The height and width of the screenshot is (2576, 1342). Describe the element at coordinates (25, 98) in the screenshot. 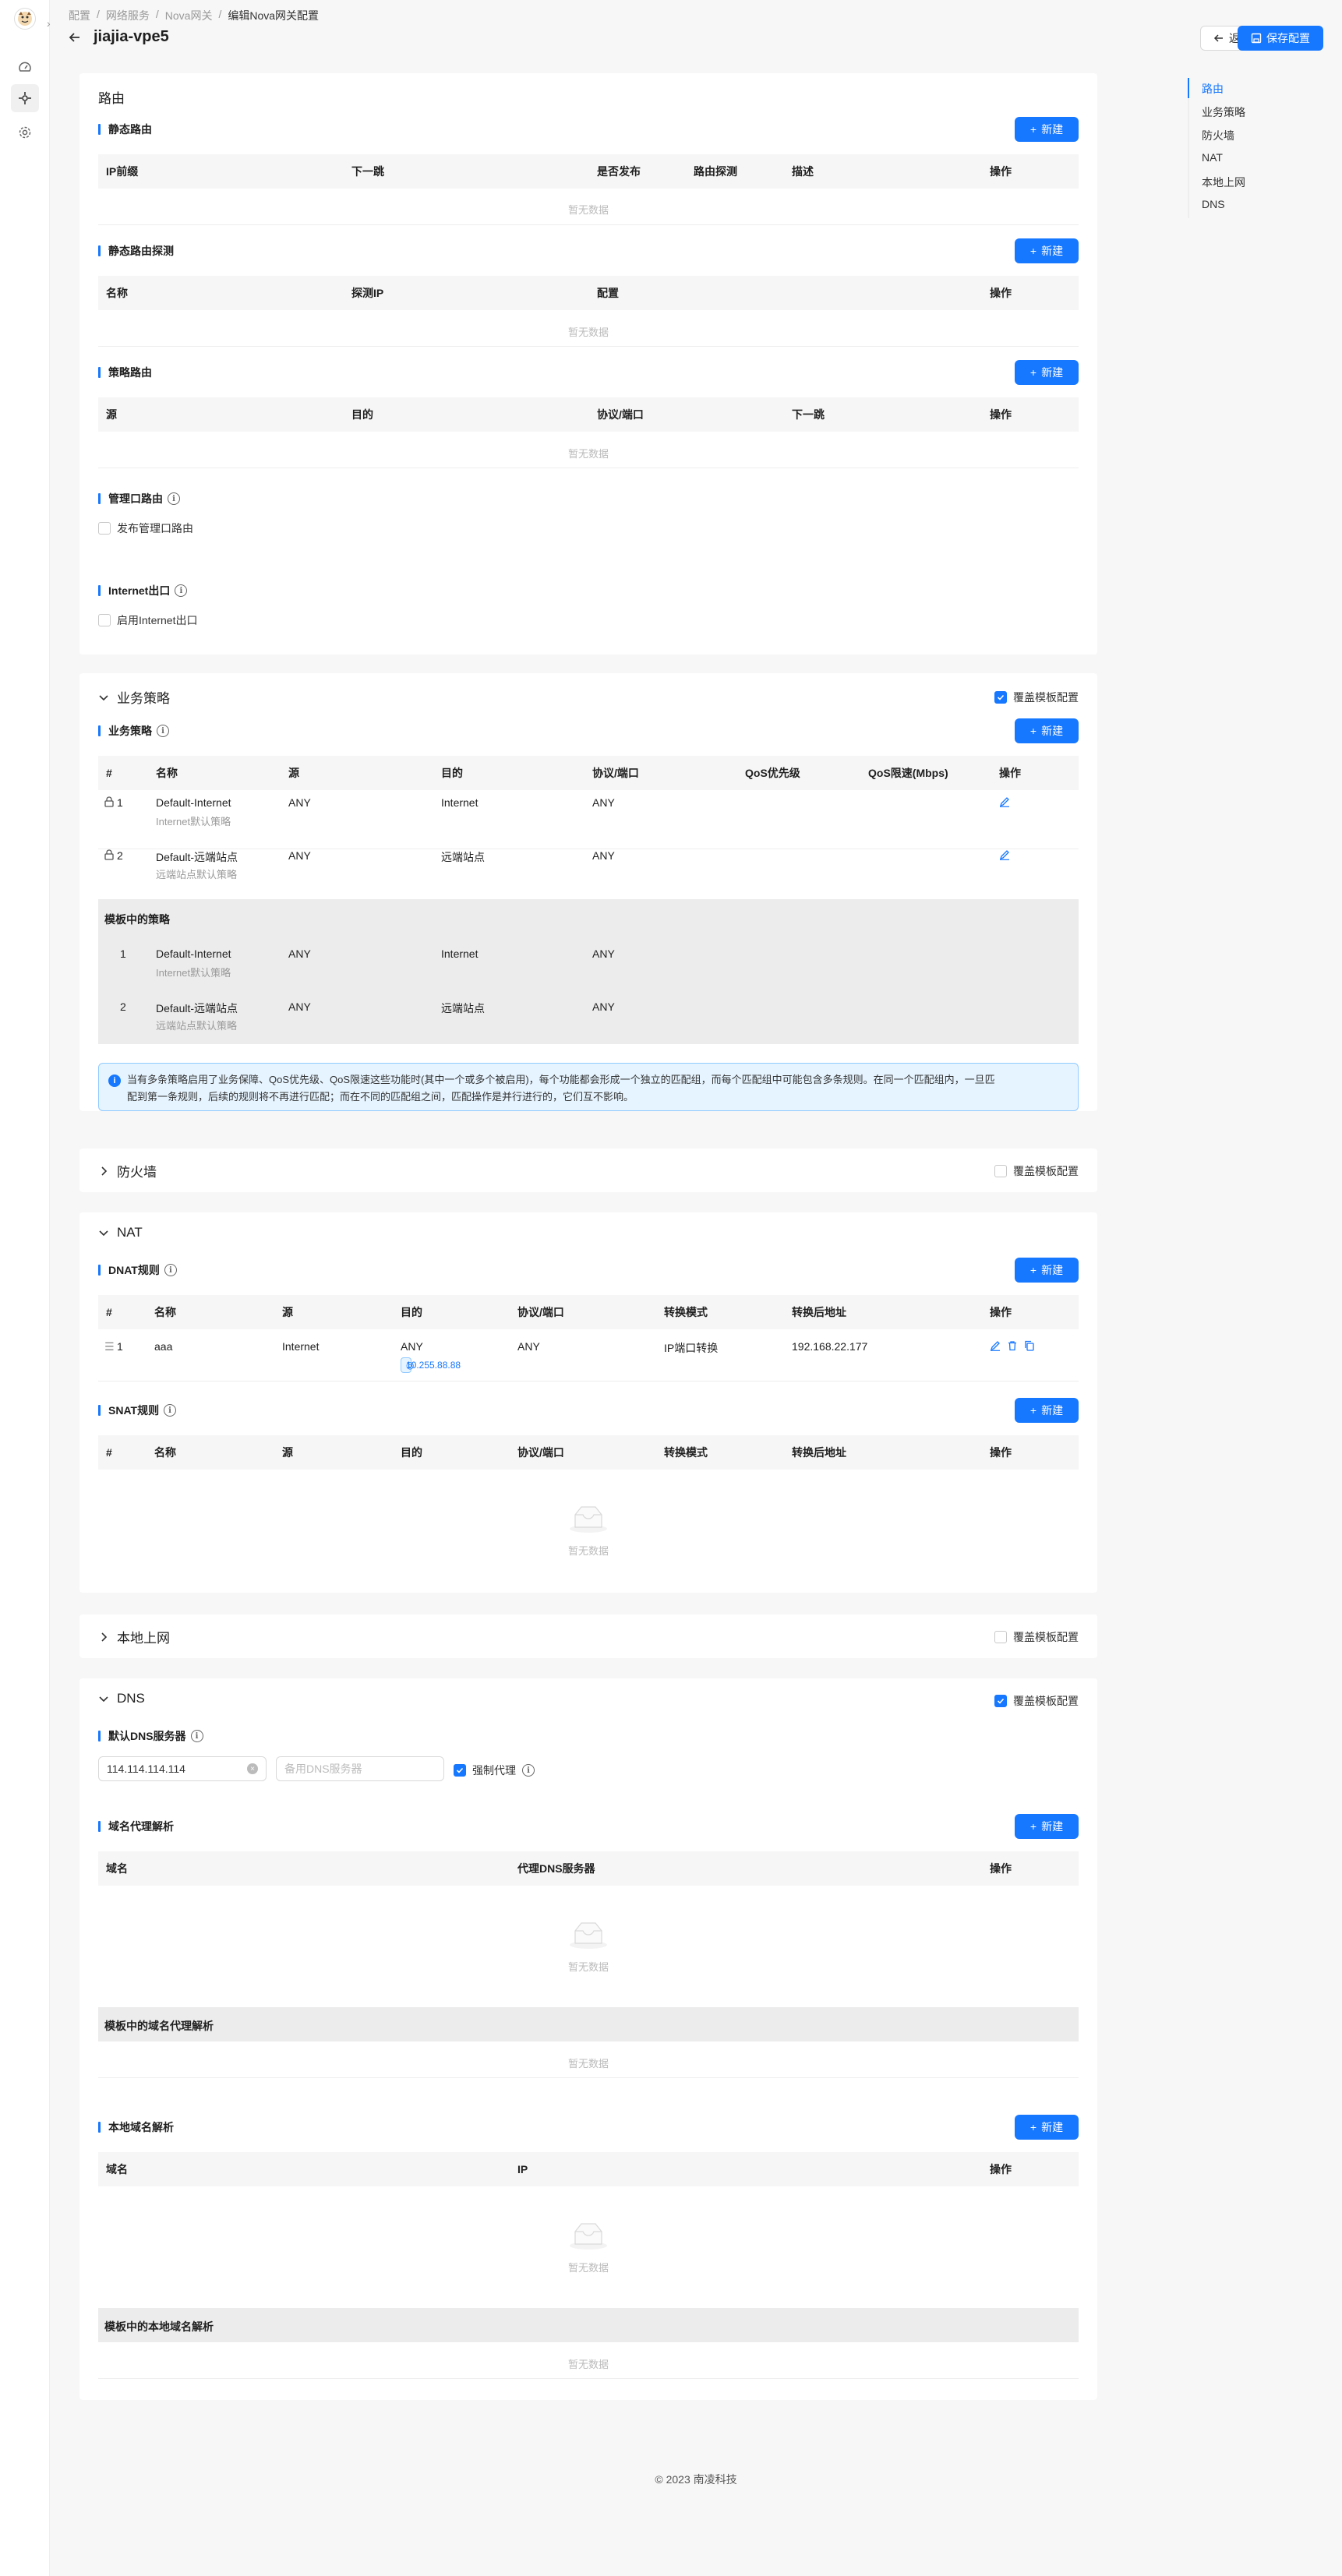

I see `network-nav-icon` at that location.